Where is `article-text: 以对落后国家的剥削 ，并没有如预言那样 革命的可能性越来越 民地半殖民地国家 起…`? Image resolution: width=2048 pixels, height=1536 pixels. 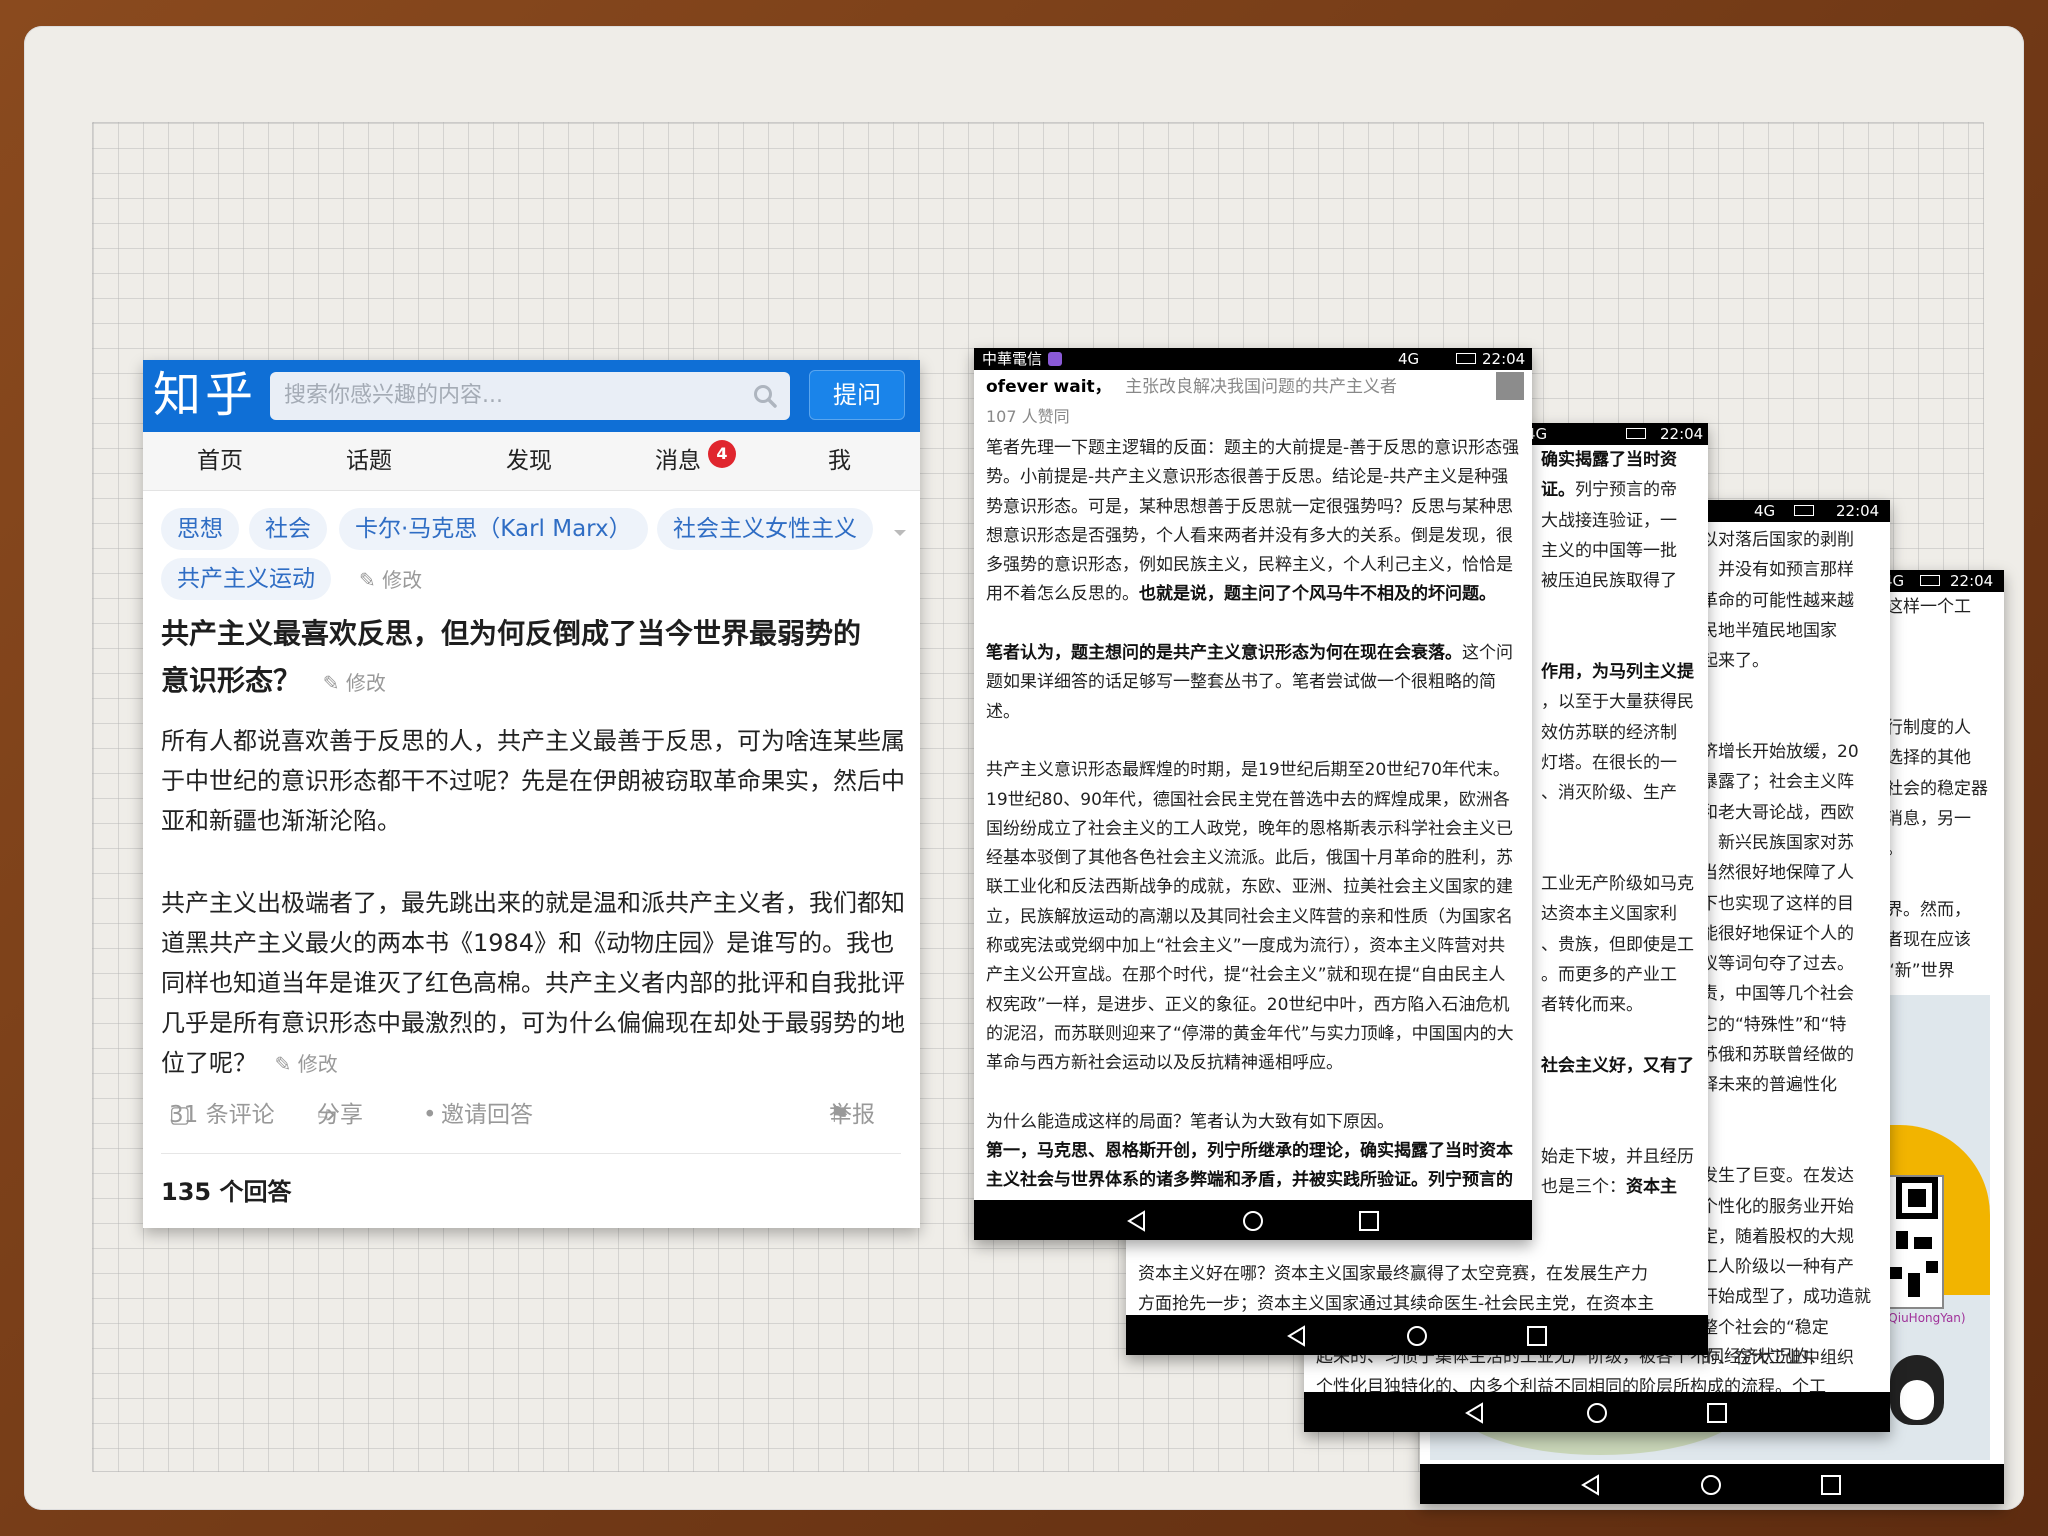 article-text: 以对落后国家的剥削 ，并没有如预言那样 革命的可能性越来越 民地半殖民地国家 起… is located at coordinates (1786, 949).